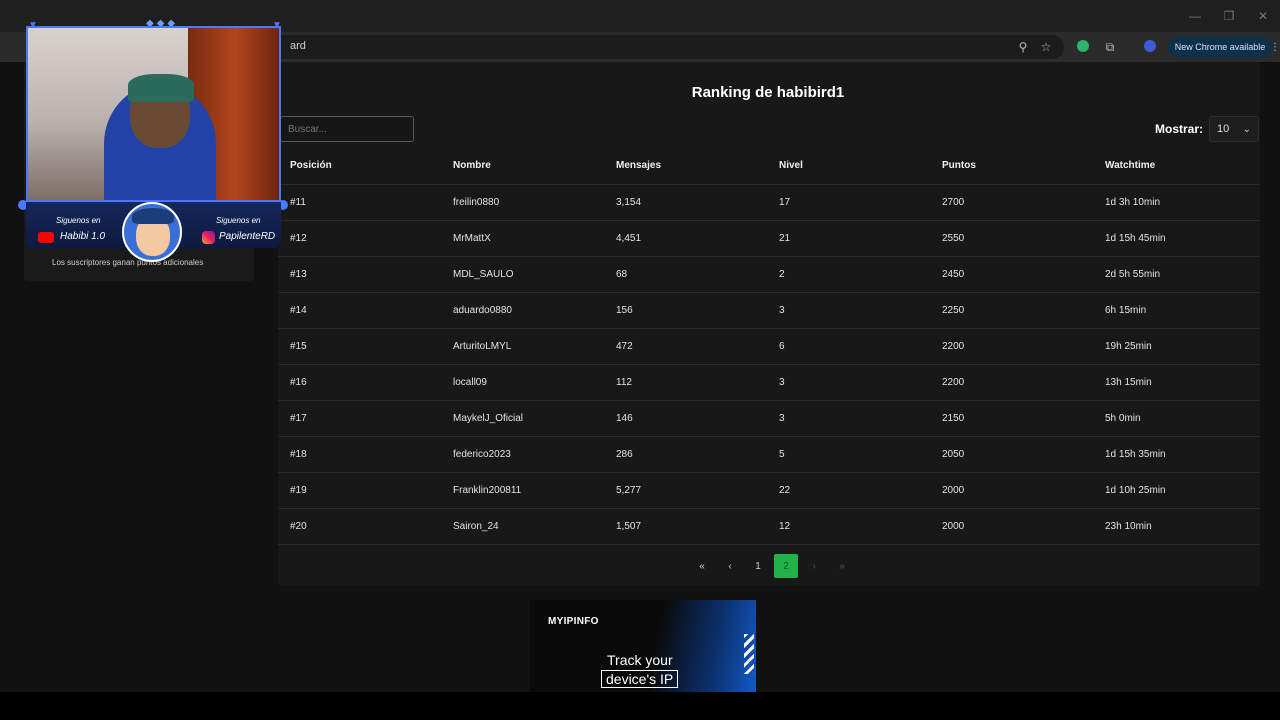  I want to click on cell-level: 17, so click(848, 202).